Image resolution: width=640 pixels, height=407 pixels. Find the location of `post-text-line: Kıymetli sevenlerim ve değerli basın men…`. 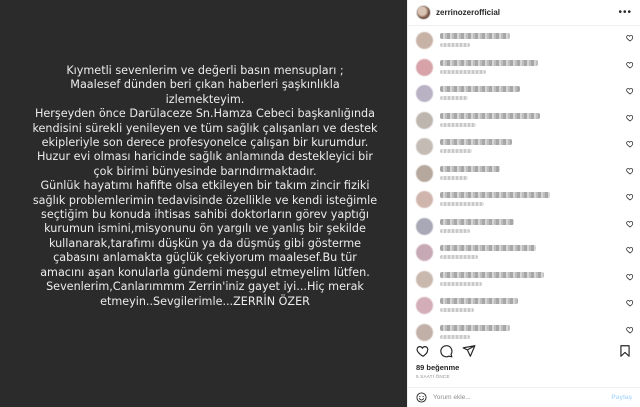

post-text-line: Kıymetli sevenlerim ve değerli basın men… is located at coordinates (205, 70).